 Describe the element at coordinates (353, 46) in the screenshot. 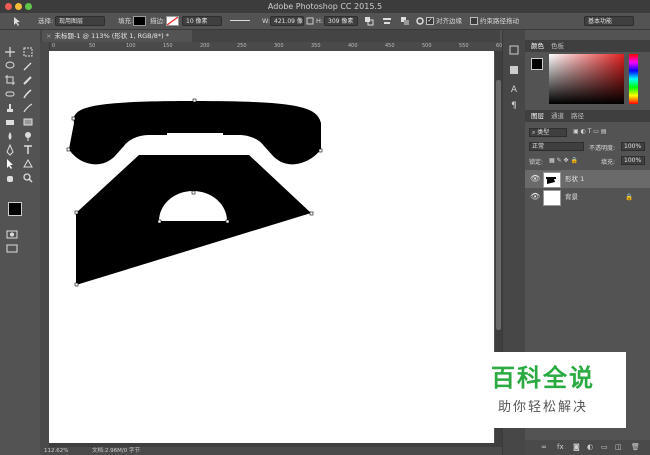

I see `ruler-tick-label: 400` at that location.